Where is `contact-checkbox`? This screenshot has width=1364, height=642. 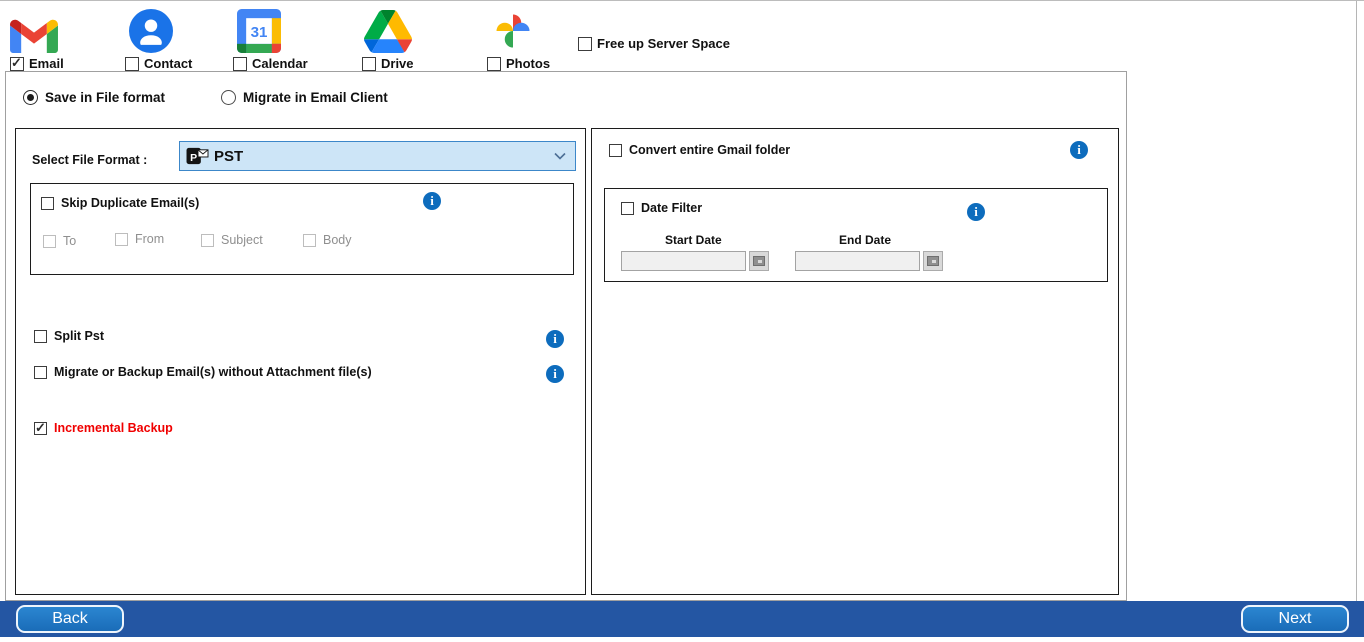 contact-checkbox is located at coordinates (132, 63).